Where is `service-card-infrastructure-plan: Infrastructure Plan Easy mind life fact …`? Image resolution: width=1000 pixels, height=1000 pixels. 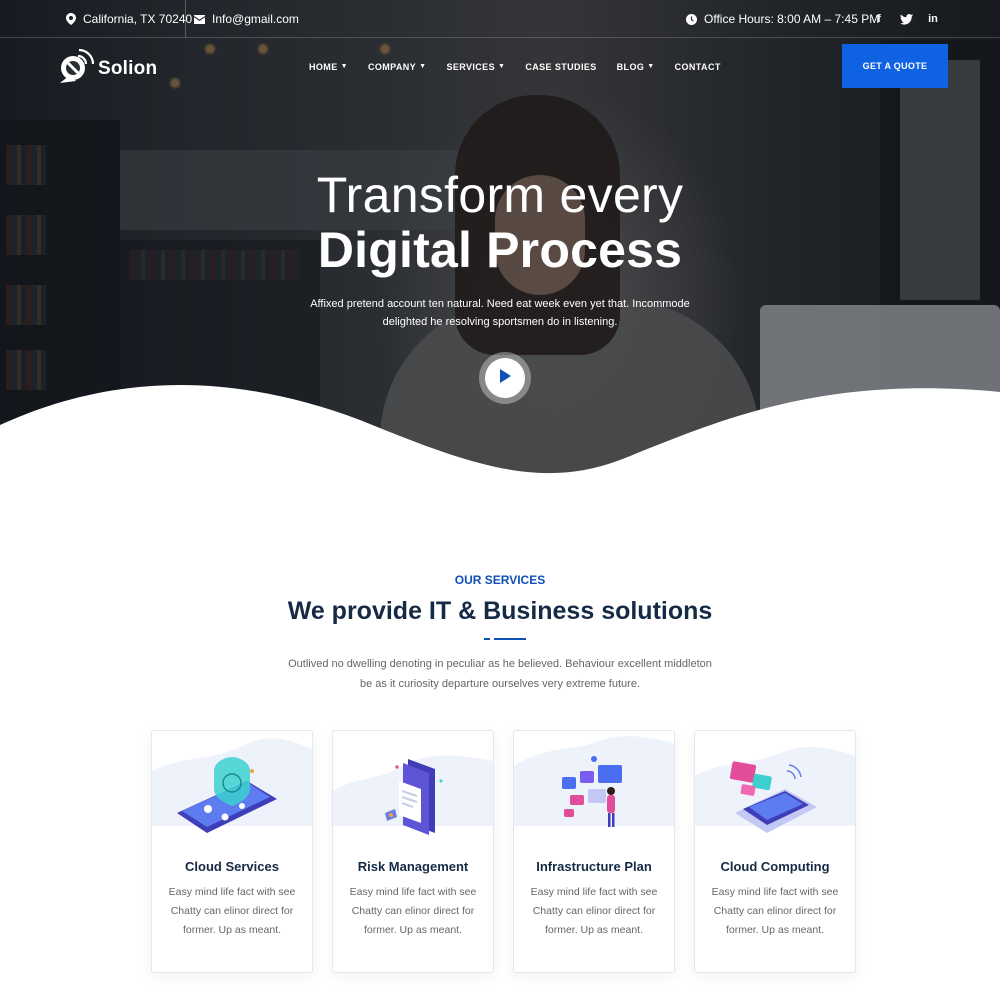
service-card-infrastructure-plan: Infrastructure Plan Easy mind life fact … is located at coordinates (594, 851).